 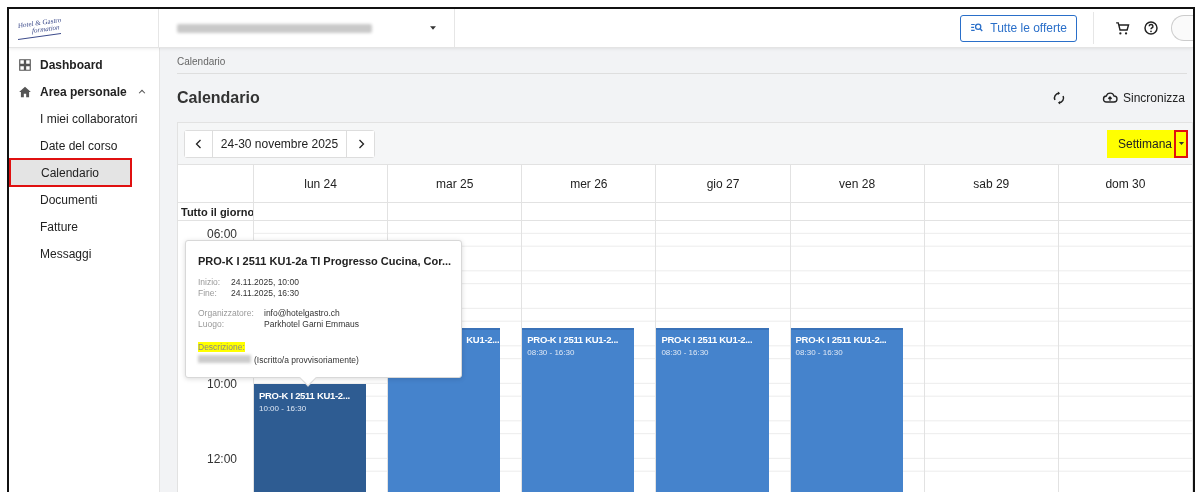 What do you see at coordinates (84, 226) in the screenshot?
I see `sidebar-item: Fatture` at bounding box center [84, 226].